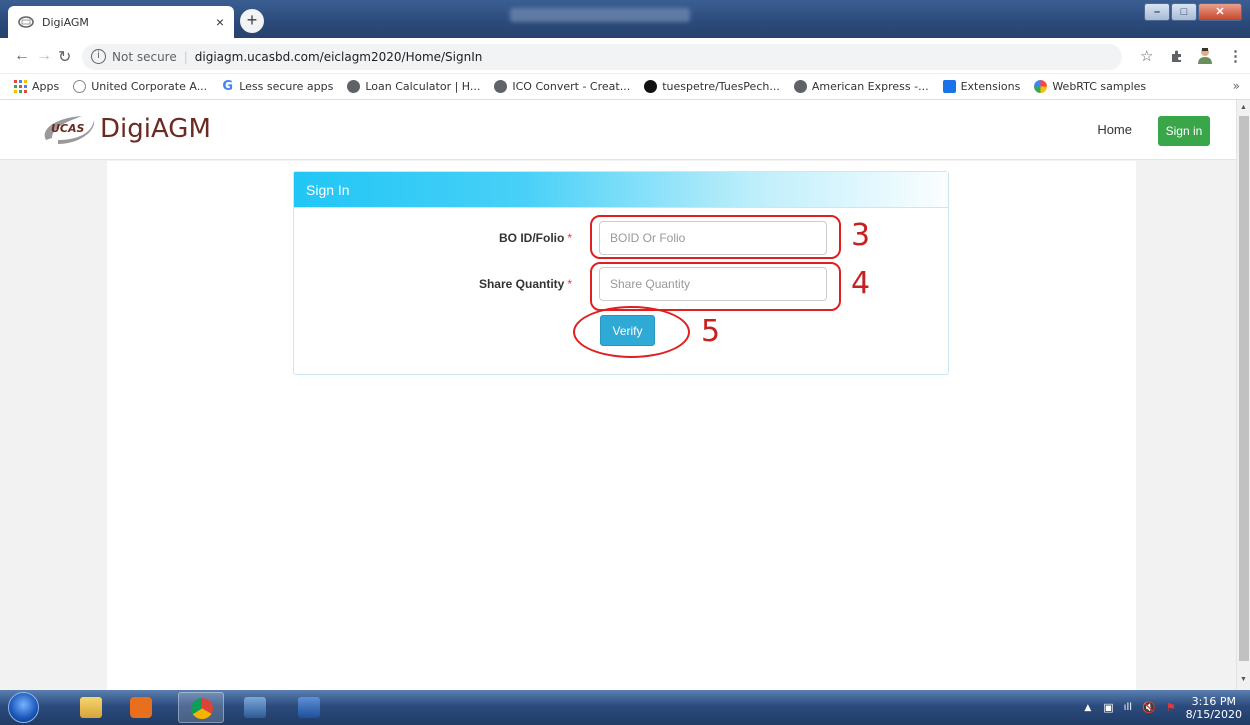 The height and width of the screenshot is (725, 1250). What do you see at coordinates (618, 130) in the screenshot?
I see `site-header: UCAS DigiAGM Home Sign in` at bounding box center [618, 130].